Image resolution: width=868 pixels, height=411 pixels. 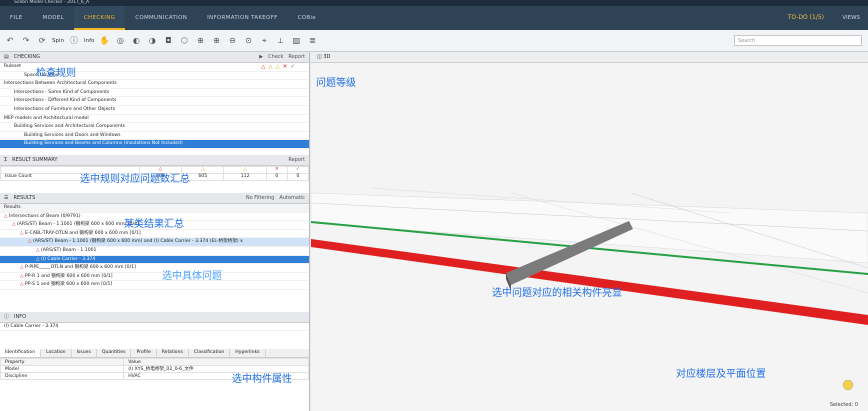 What do you see at coordinates (27, 57) in the screenshot?
I see `checking-title: CHECKING` at bounding box center [27, 57].